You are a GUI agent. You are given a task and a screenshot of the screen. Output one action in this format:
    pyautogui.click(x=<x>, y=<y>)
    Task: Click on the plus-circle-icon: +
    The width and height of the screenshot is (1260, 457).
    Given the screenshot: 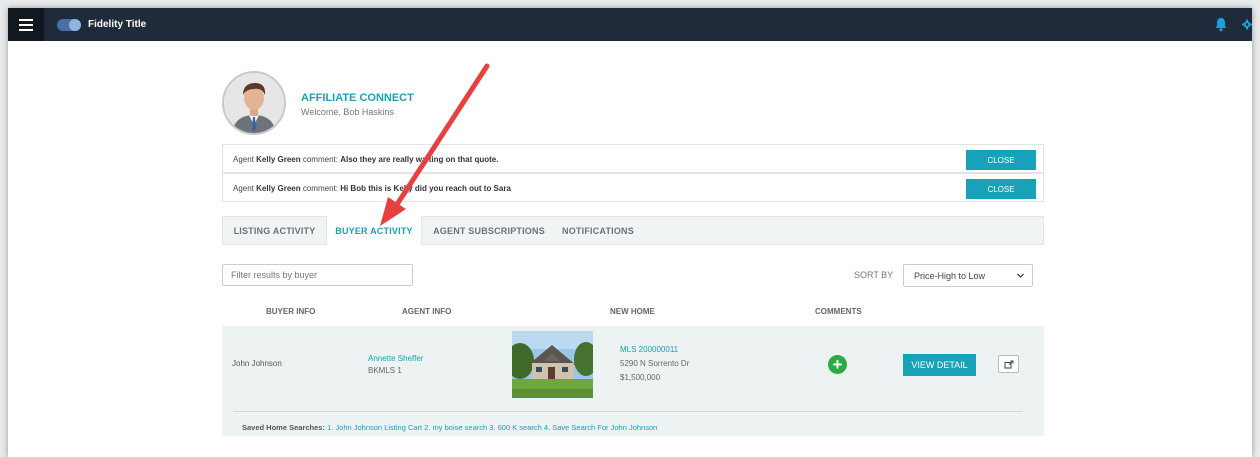 What is the action you would take?
    pyautogui.click(x=837, y=364)
    